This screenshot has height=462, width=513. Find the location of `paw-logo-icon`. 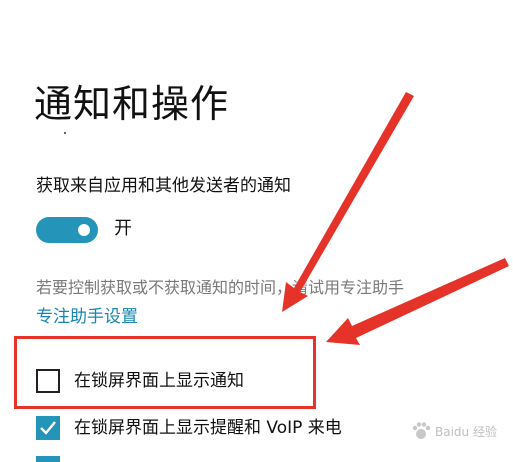

paw-logo-icon is located at coordinates (421, 430).